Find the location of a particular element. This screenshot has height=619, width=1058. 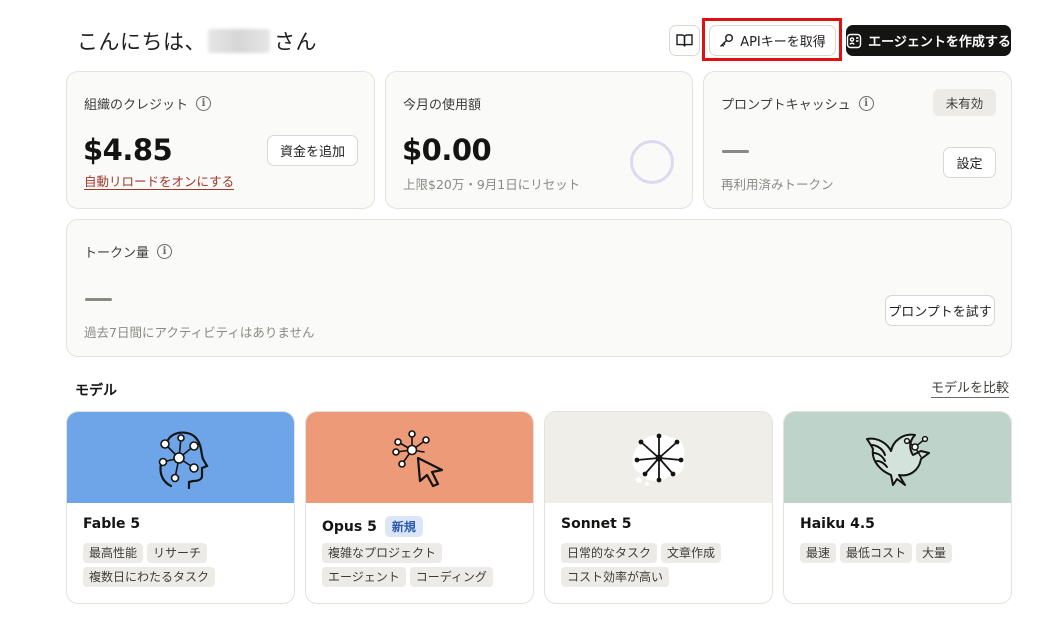

model-name-text: Fable 5 is located at coordinates (112, 524).